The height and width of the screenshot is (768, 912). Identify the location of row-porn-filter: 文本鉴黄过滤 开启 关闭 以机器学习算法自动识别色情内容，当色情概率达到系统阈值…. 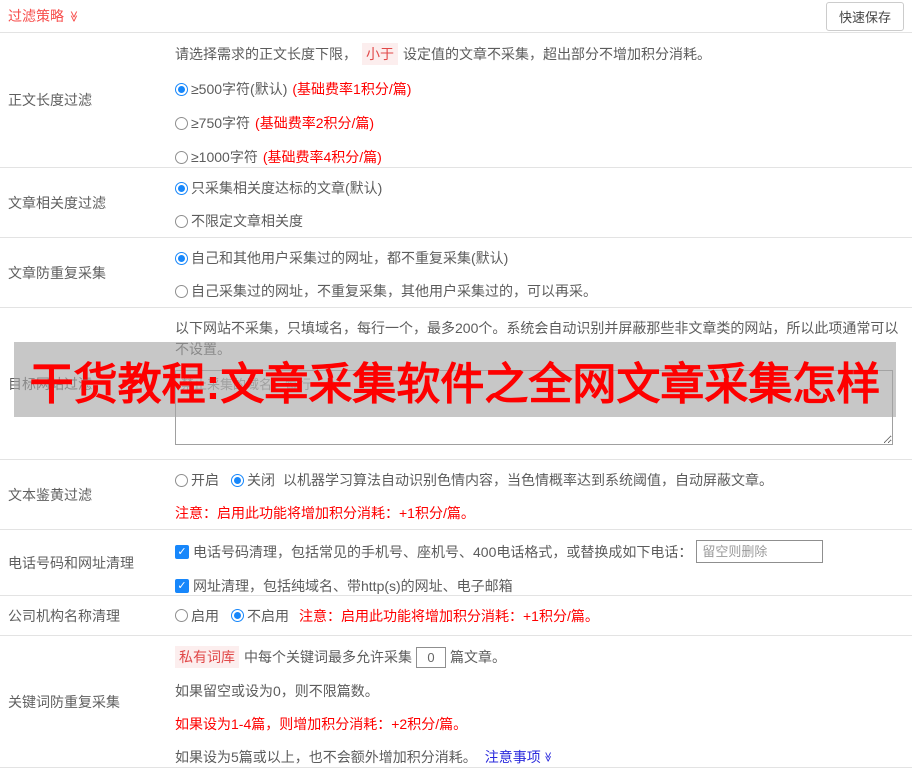
(456, 495).